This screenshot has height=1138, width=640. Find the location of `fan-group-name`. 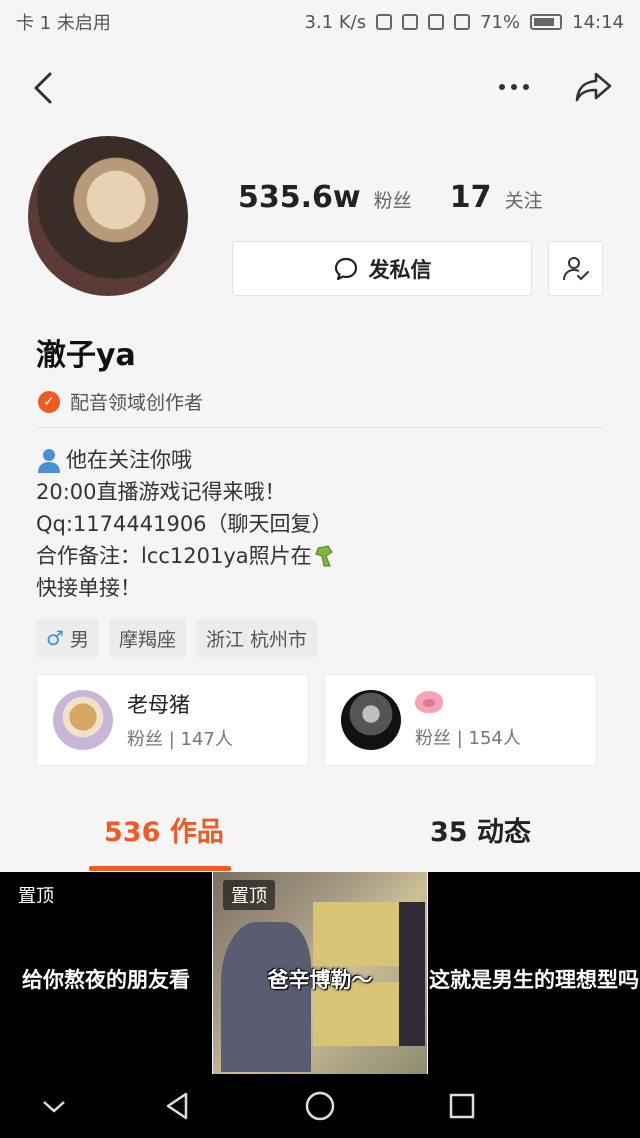

fan-group-name is located at coordinates (468, 704).